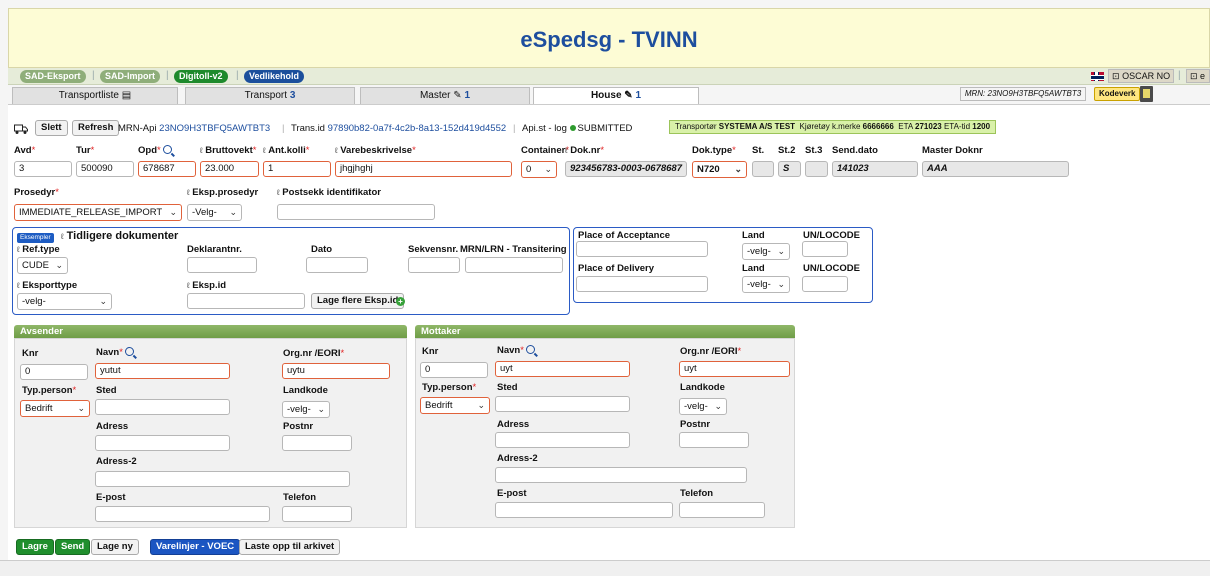 The width and height of the screenshot is (1210, 576). I want to click on tur-label: Tur*, so click(85, 150).